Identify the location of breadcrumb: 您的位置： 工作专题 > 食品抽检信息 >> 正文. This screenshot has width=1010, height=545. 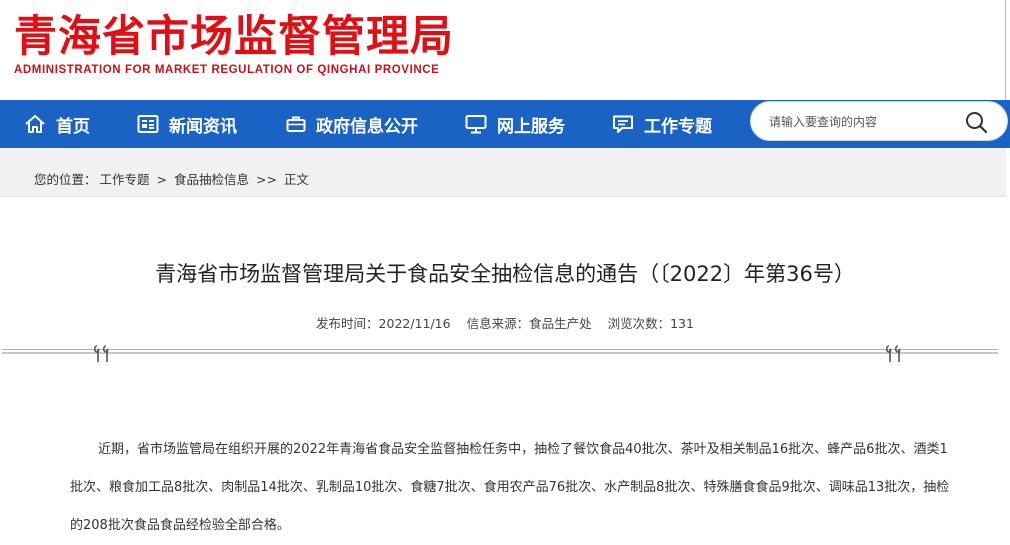
(173, 178).